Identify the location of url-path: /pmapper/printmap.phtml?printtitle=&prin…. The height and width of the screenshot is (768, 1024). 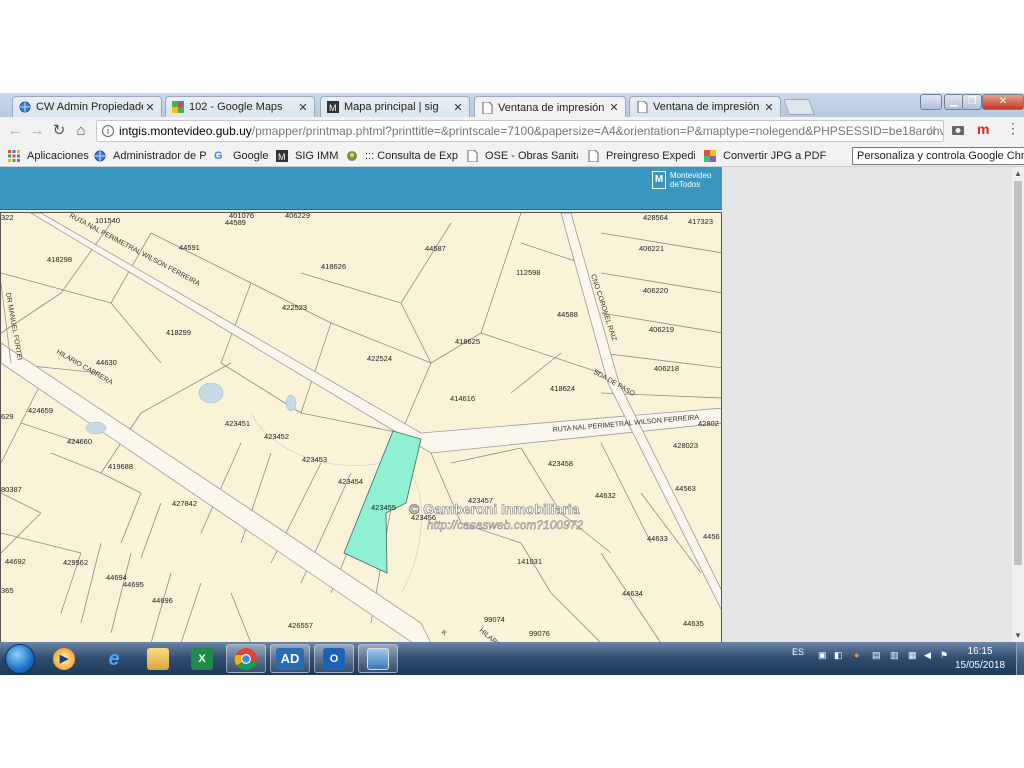
(597, 131).